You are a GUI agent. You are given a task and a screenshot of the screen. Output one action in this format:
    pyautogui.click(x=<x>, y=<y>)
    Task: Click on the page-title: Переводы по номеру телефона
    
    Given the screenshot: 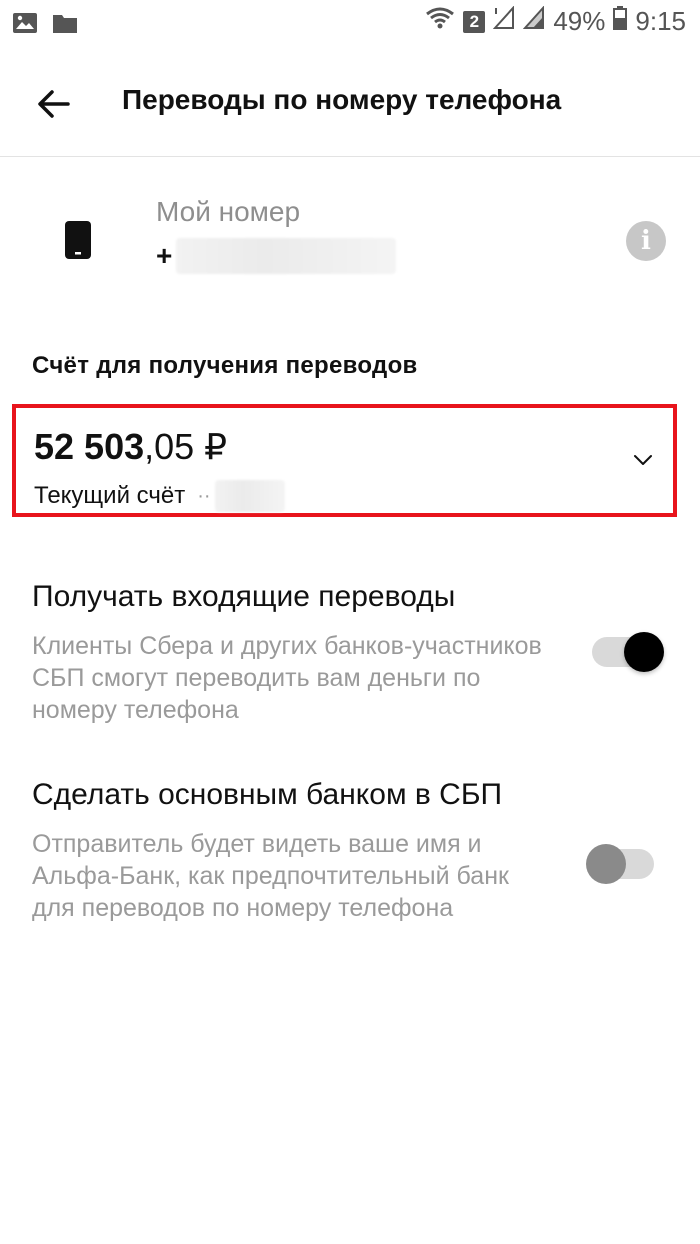 What is the action you would take?
    pyautogui.click(x=342, y=99)
    